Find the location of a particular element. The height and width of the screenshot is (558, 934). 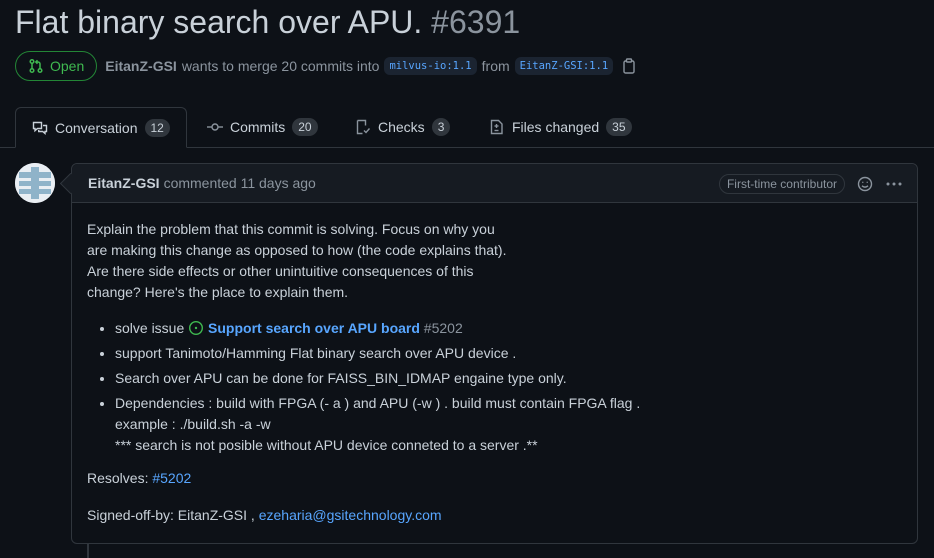

comment-header-actions: First-time contributor is located at coordinates (810, 183).